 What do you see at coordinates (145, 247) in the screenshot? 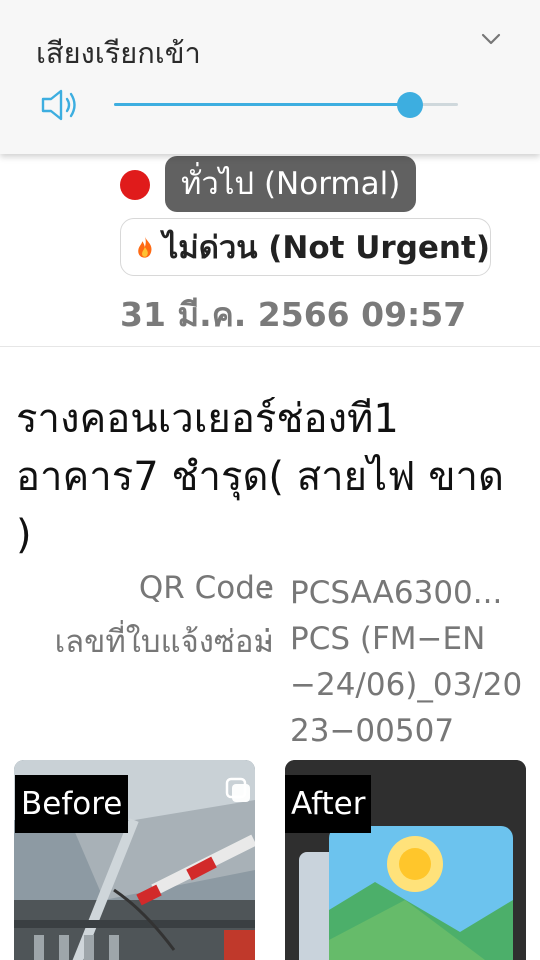
I see `flame-icon` at bounding box center [145, 247].